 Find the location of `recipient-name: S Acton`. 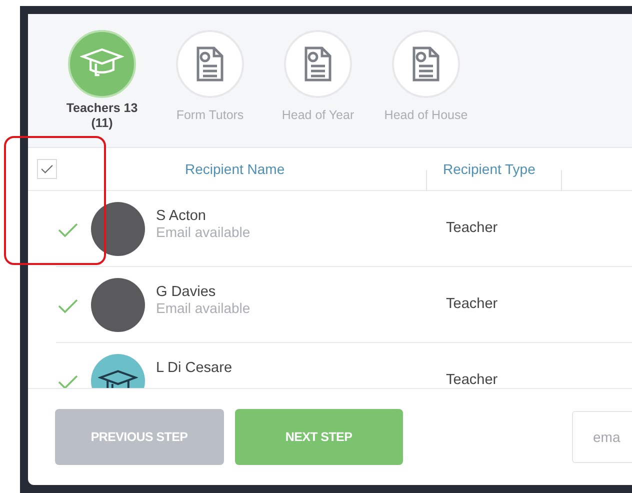

recipient-name: S Acton is located at coordinates (181, 216).